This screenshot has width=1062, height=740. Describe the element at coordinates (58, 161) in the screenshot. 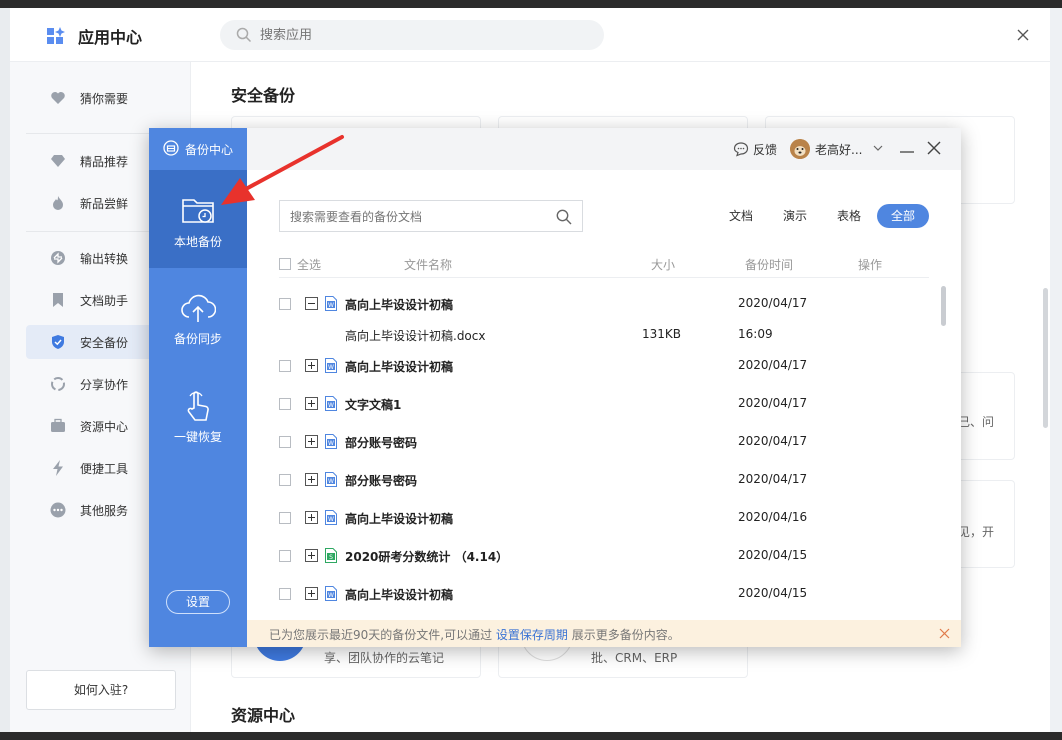

I see `diamond-icon` at that location.